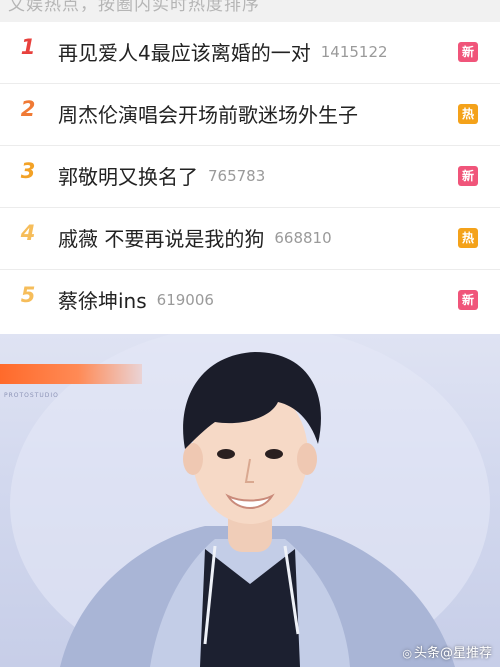 Image resolution: width=500 pixels, height=667 pixels. Describe the element at coordinates (452, 653) in the screenshot. I see `watermark-text: 头条@星推荐` at that location.